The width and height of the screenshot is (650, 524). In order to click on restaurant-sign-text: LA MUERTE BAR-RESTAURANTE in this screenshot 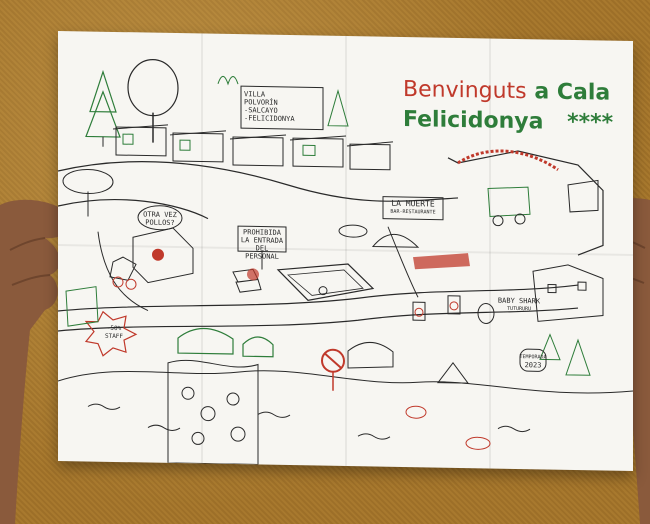, I will do `click(413, 208)`.